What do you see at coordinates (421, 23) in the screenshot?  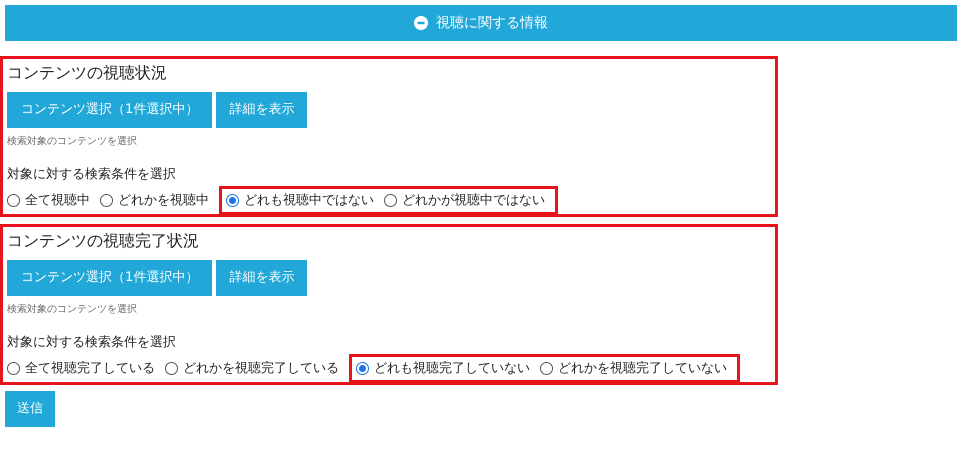 I see `collapse-icon` at bounding box center [421, 23].